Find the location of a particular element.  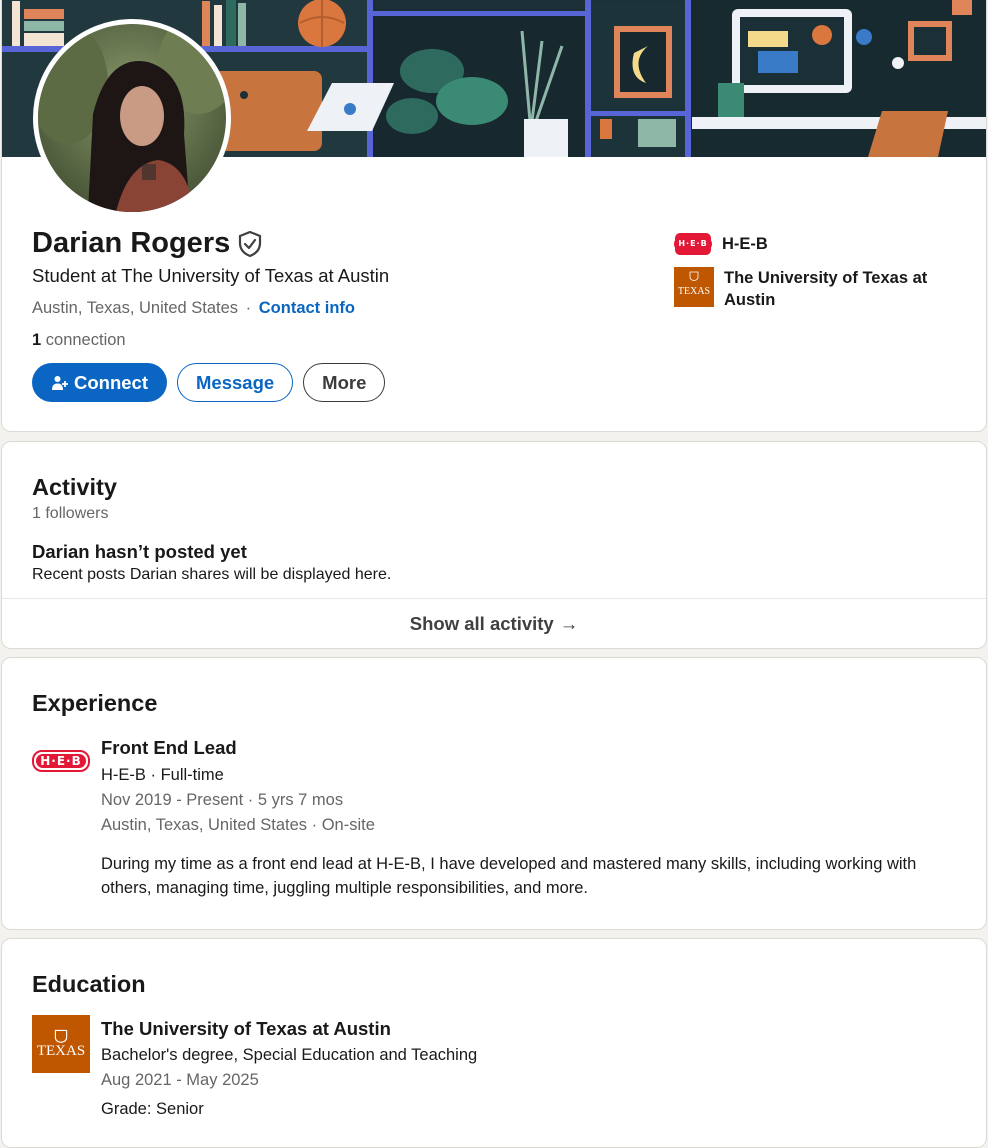

profile-actions: Connect Message More is located at coordinates (209, 382).